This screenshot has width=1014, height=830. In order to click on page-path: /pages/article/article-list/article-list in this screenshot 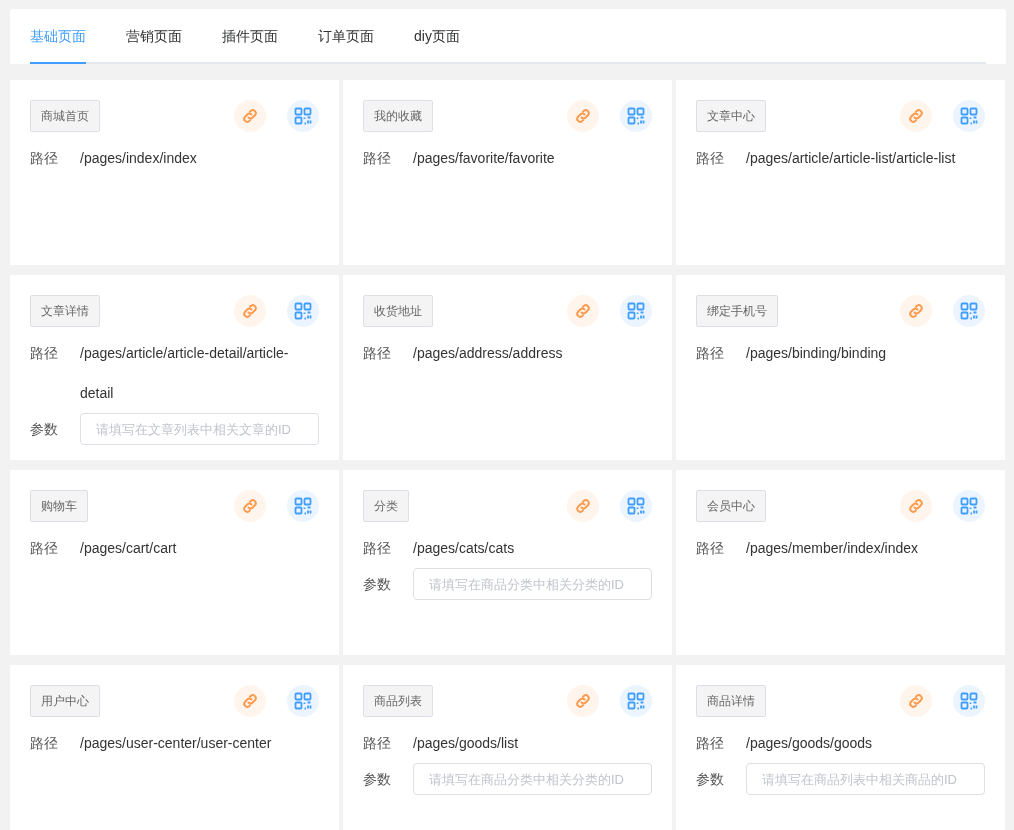, I will do `click(851, 158)`.